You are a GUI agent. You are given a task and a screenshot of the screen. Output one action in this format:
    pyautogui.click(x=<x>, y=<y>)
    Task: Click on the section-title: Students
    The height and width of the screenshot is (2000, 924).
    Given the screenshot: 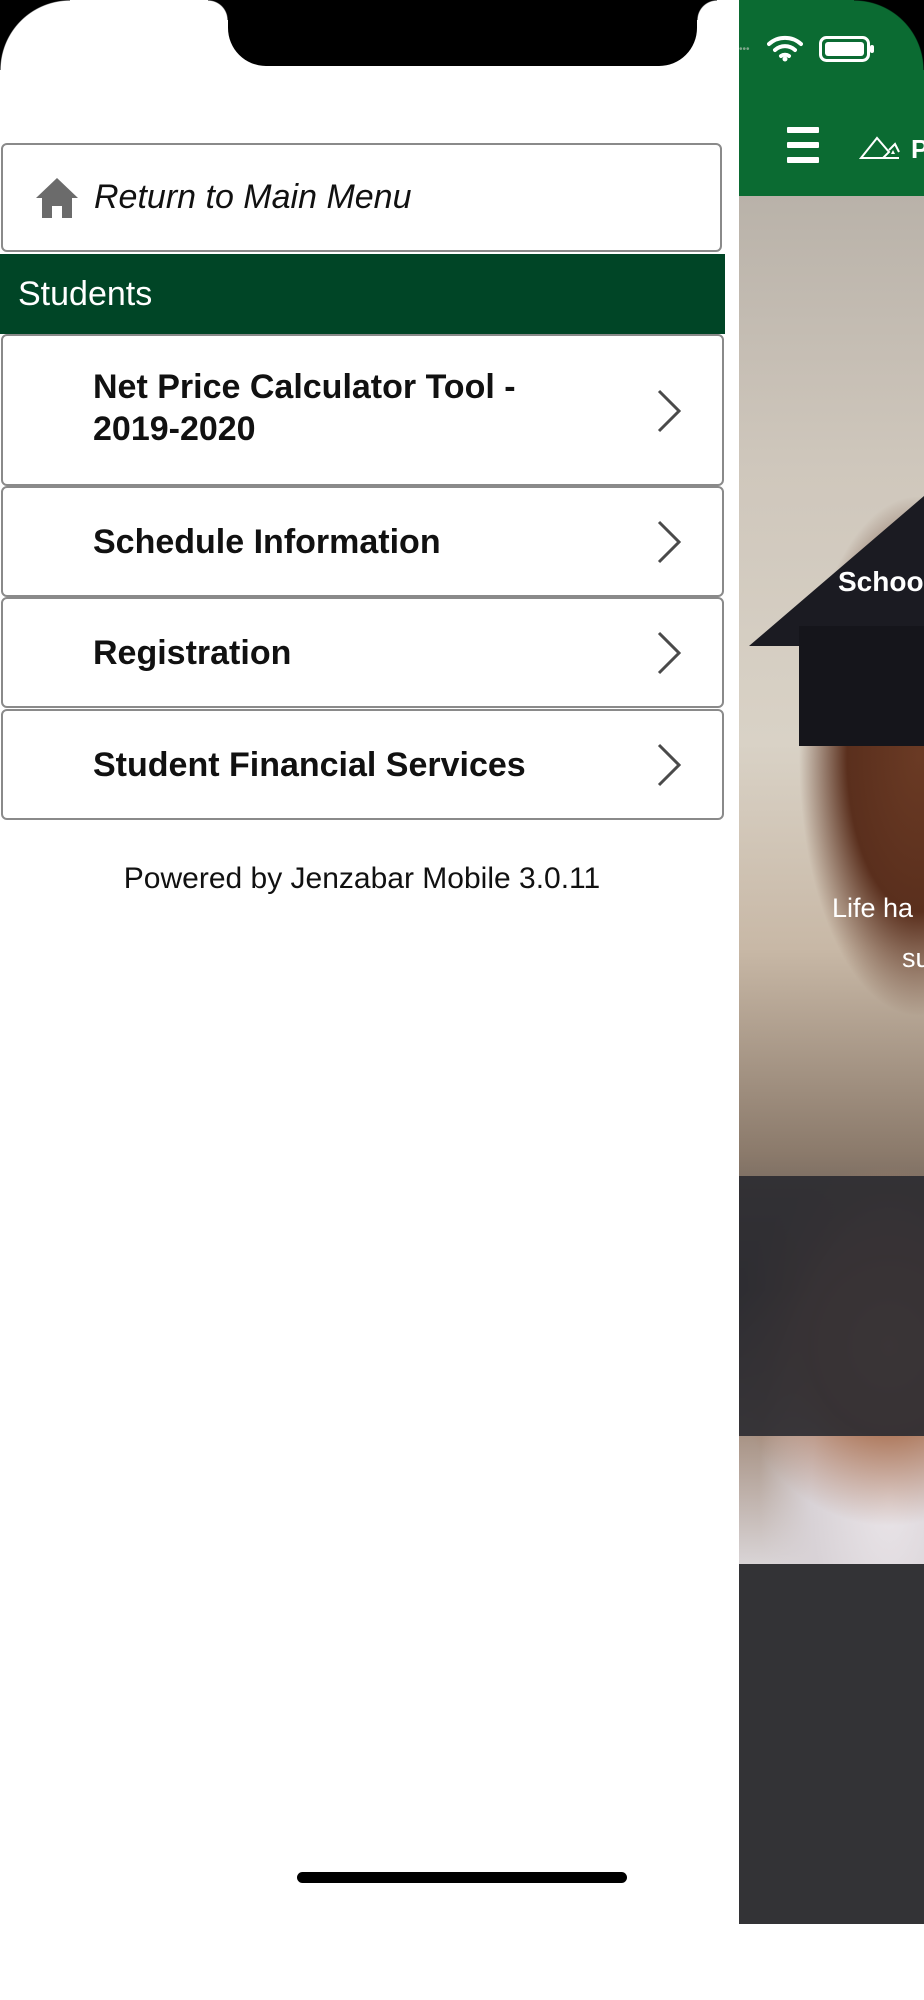 What is the action you would take?
    pyautogui.click(x=85, y=294)
    